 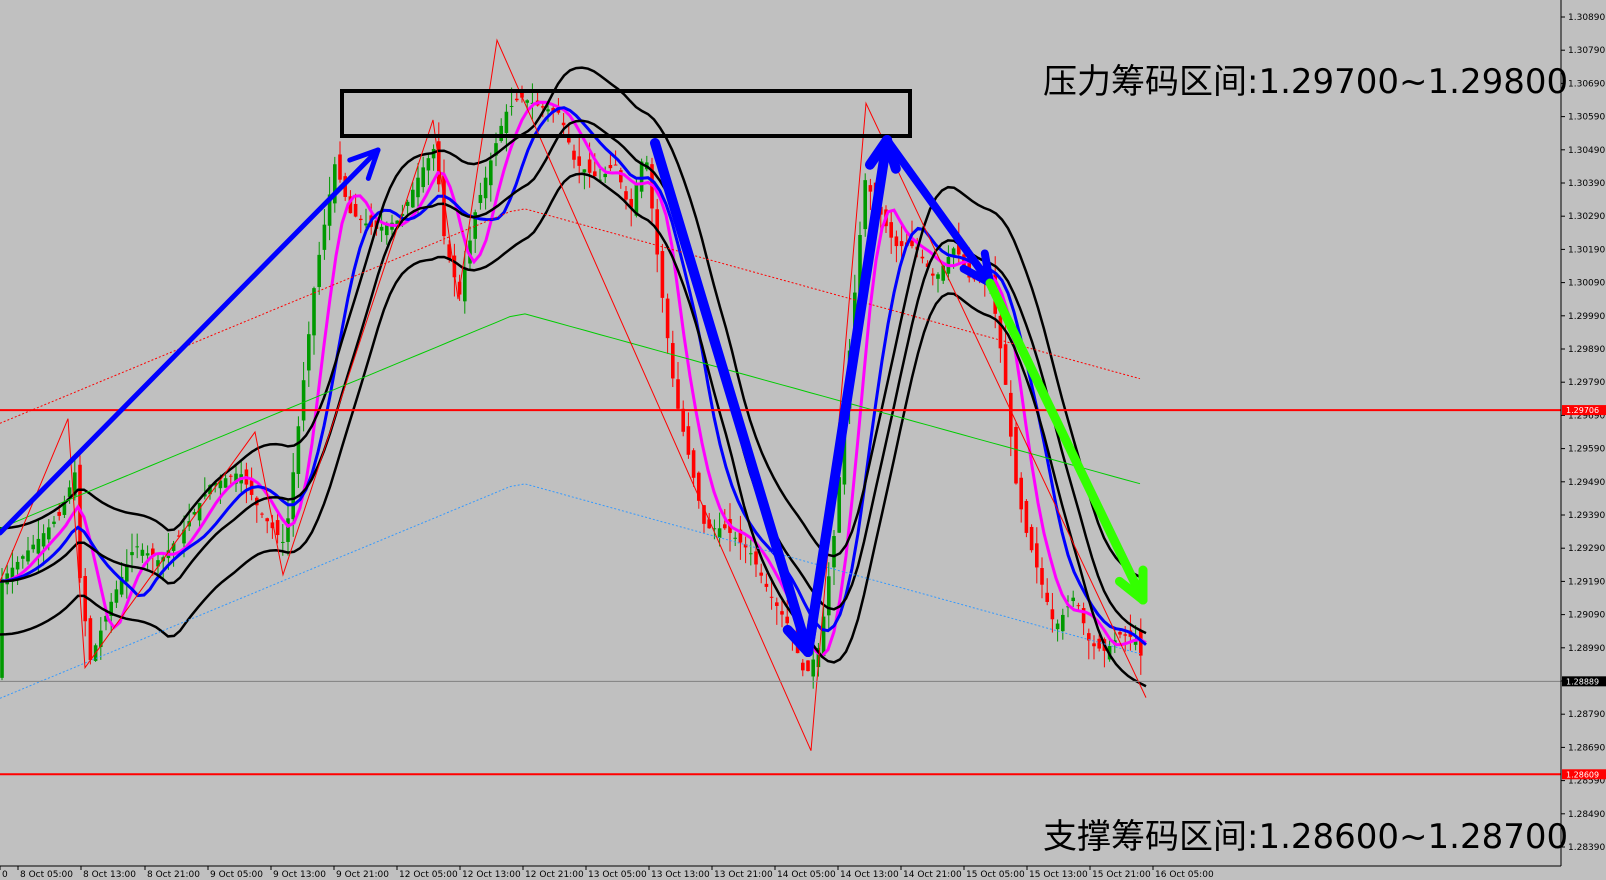 I want to click on y-tick-label: 1.28490, so click(x=1586, y=815).